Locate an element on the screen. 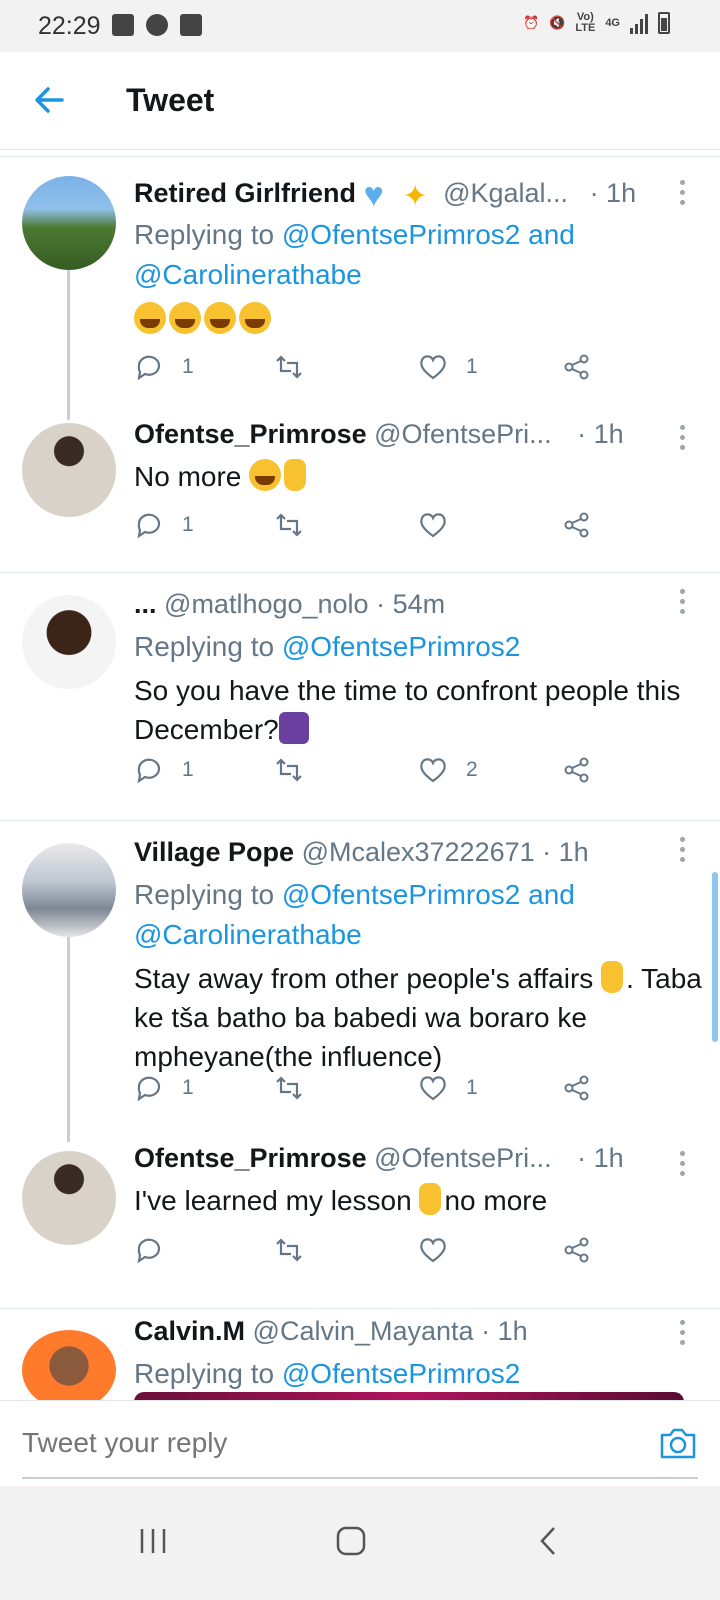  divider is located at coordinates (360, 1308).